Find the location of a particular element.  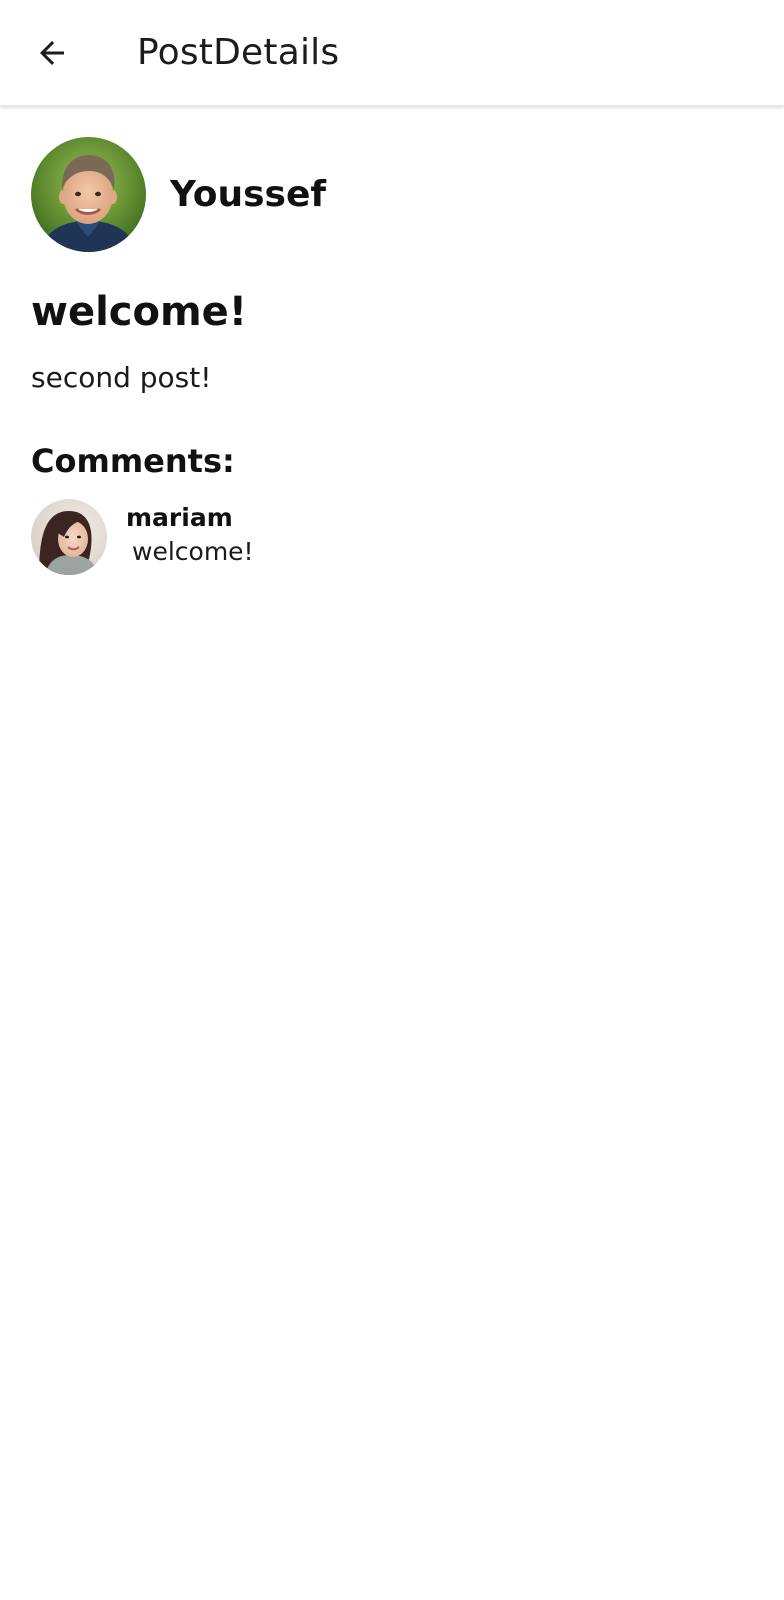

post-author: Youssef is located at coordinates (178, 194).